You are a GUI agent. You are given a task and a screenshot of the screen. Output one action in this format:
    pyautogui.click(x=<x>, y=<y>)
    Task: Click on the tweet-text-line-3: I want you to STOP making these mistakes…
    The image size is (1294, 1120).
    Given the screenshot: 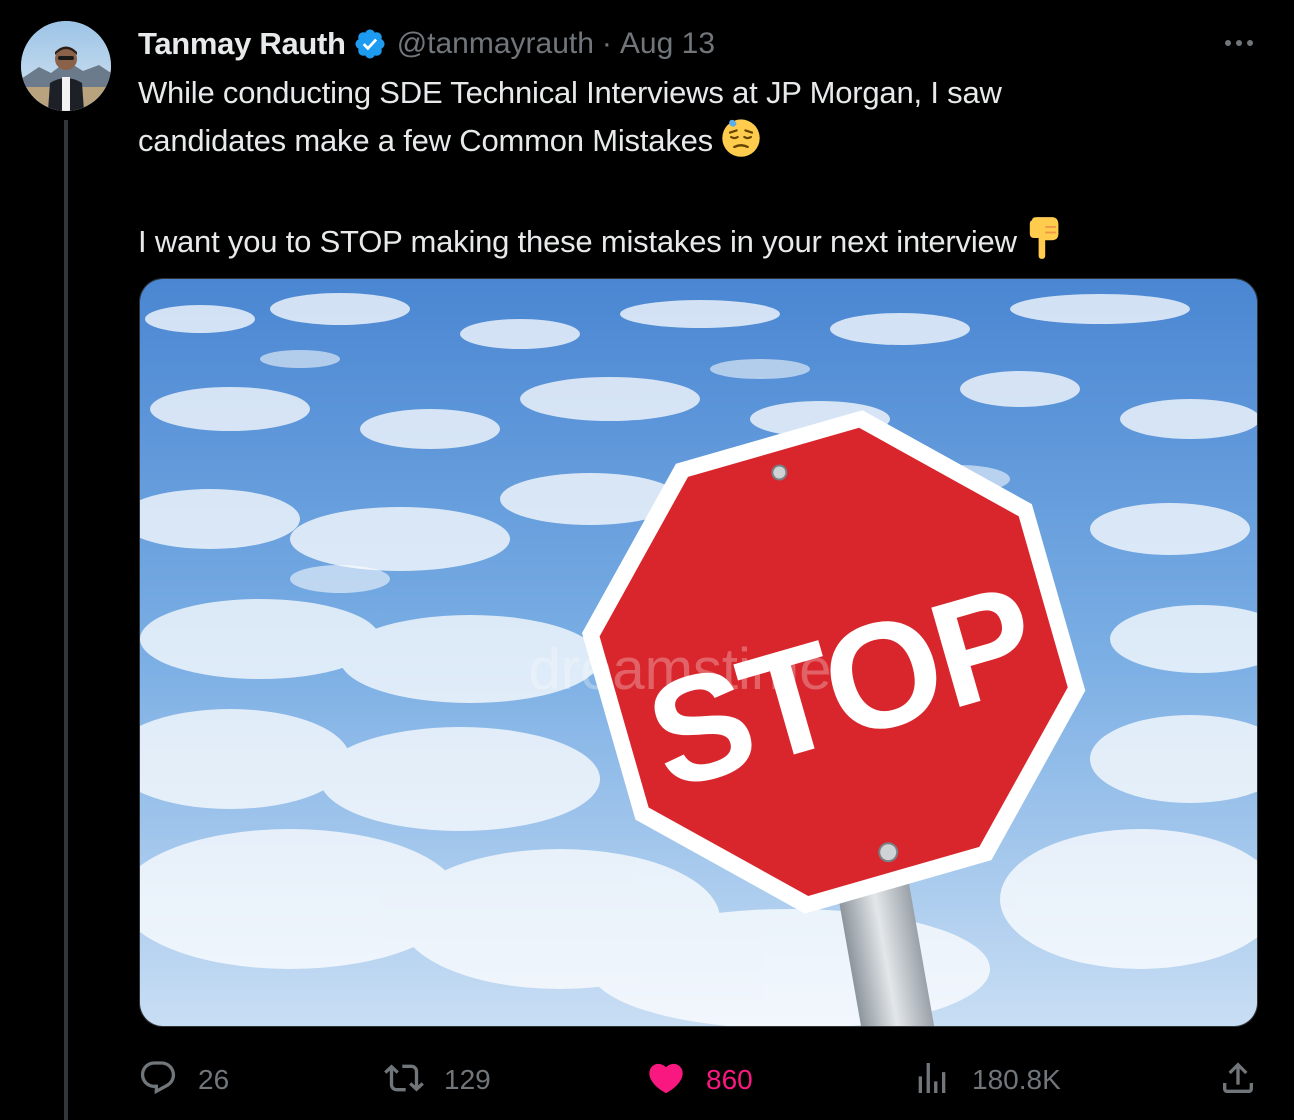 What is the action you would take?
    pyautogui.click(x=577, y=241)
    